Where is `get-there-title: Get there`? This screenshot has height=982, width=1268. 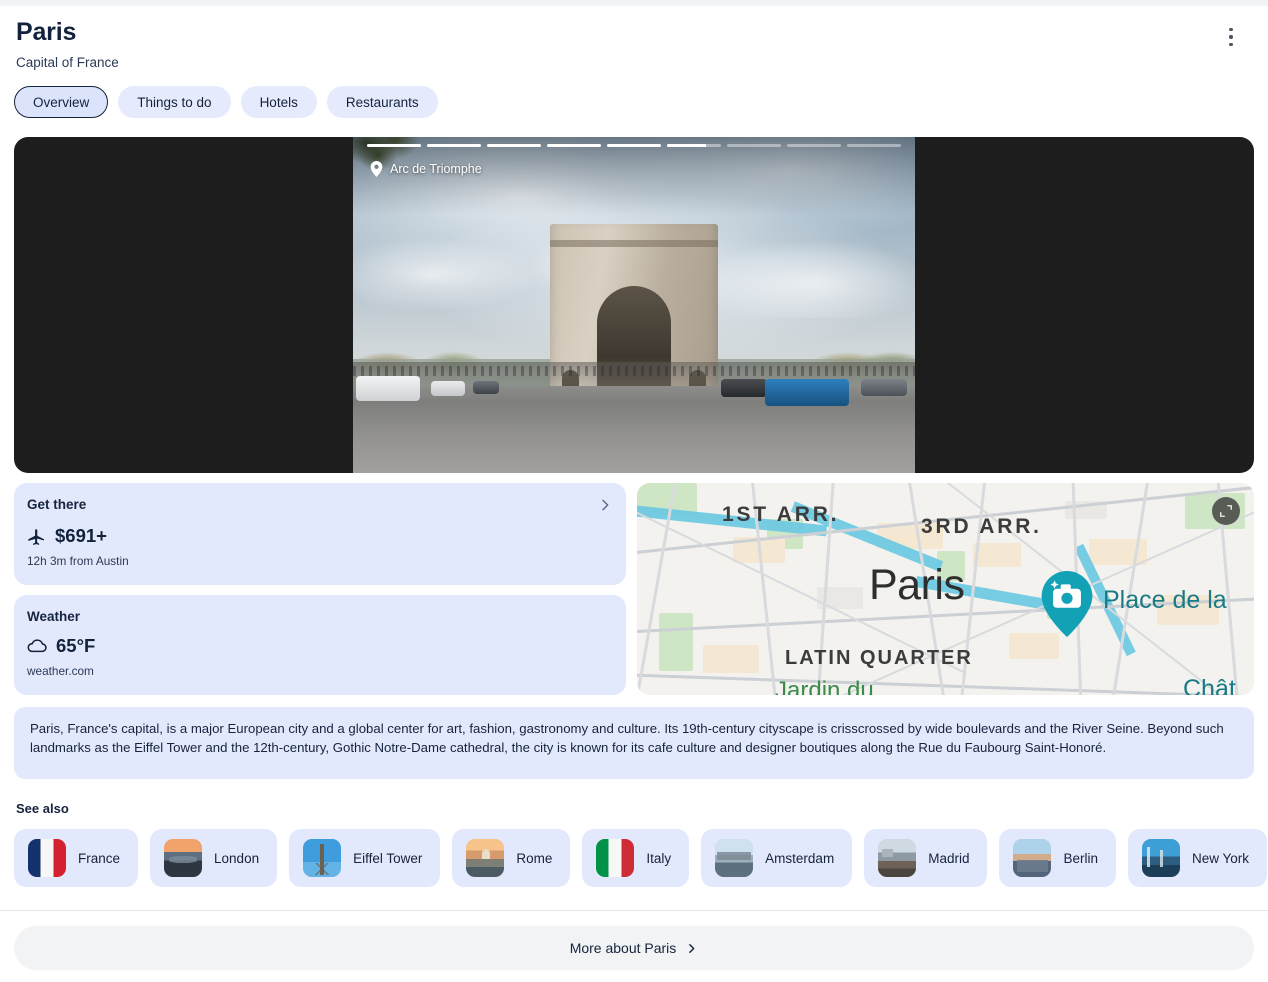 get-there-title: Get there is located at coordinates (57, 504).